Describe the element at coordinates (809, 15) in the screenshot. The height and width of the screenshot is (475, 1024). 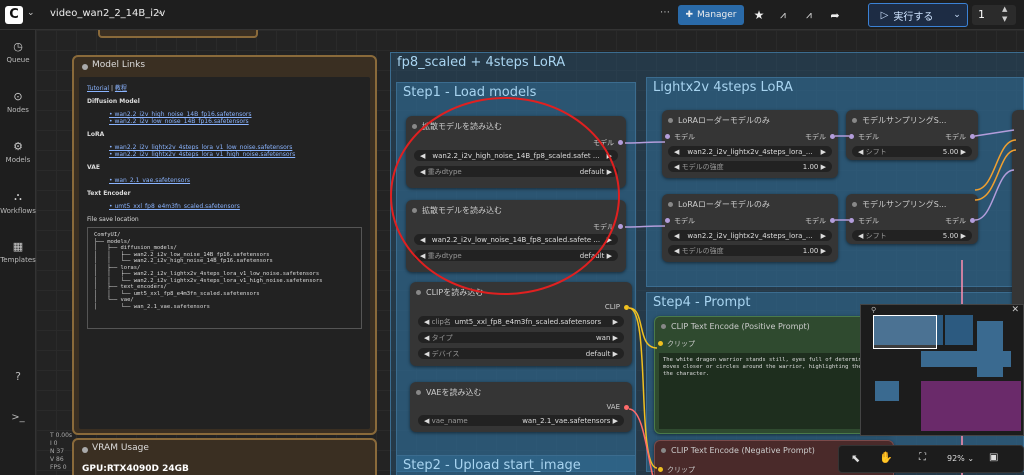
I see `chart-alt-icon: ⩘` at that location.